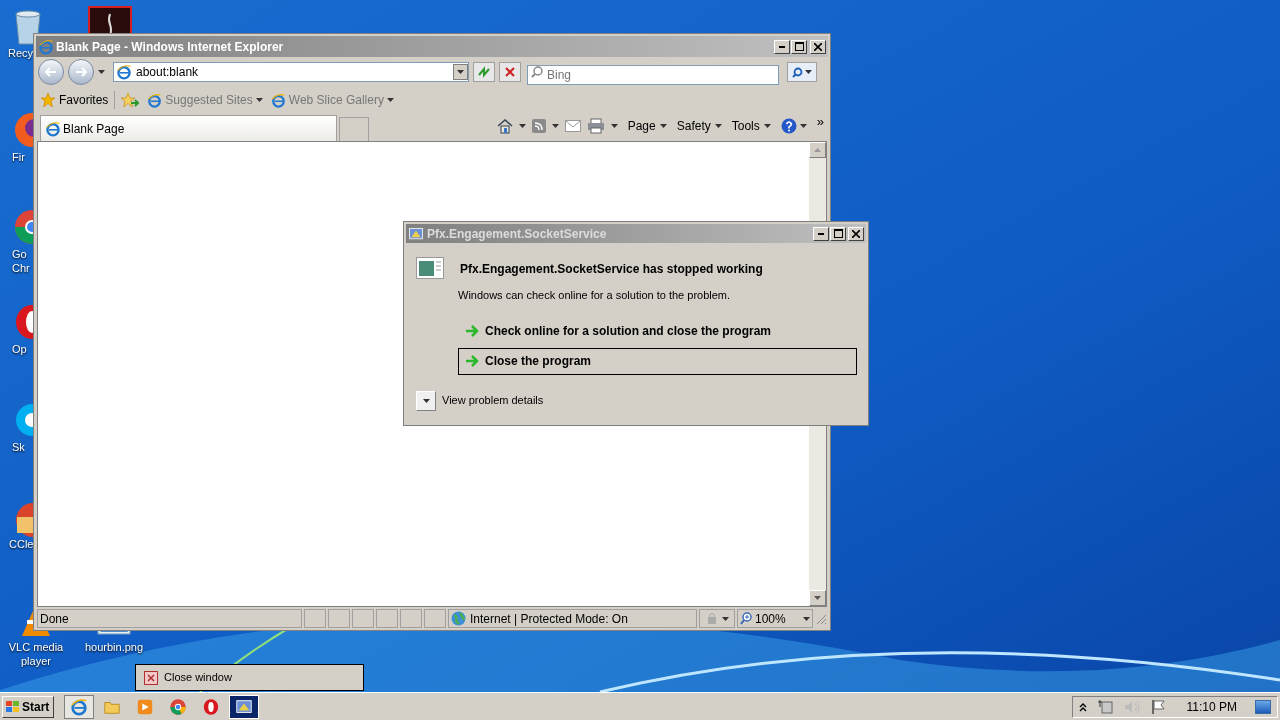 The image size is (1280, 720). I want to click on star-icon, so click(48, 100).